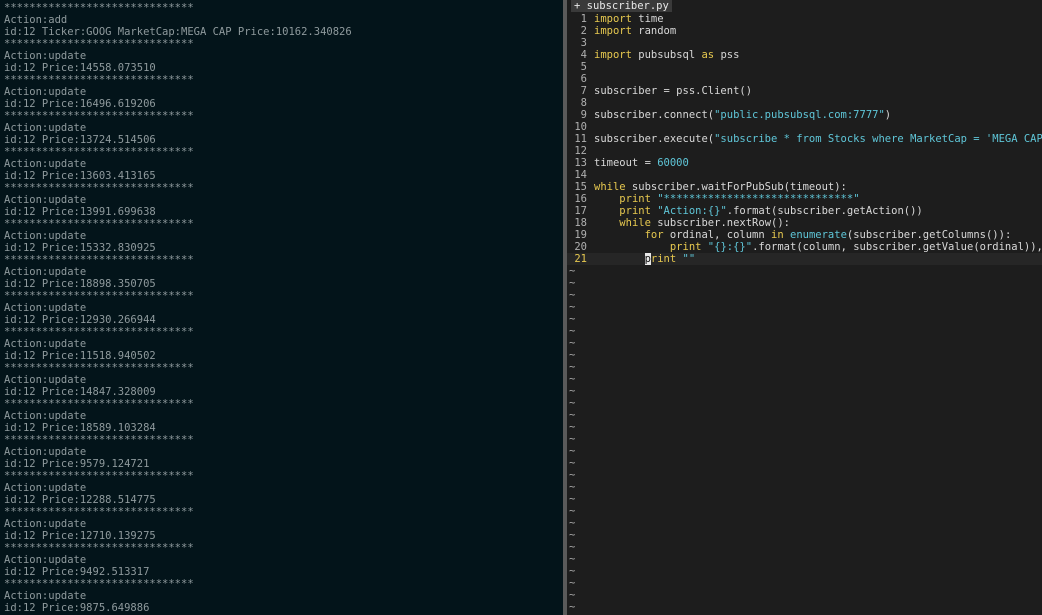  What do you see at coordinates (804, 55) in the screenshot?
I see `code-line: 4 import pubsubsql as pss` at bounding box center [804, 55].